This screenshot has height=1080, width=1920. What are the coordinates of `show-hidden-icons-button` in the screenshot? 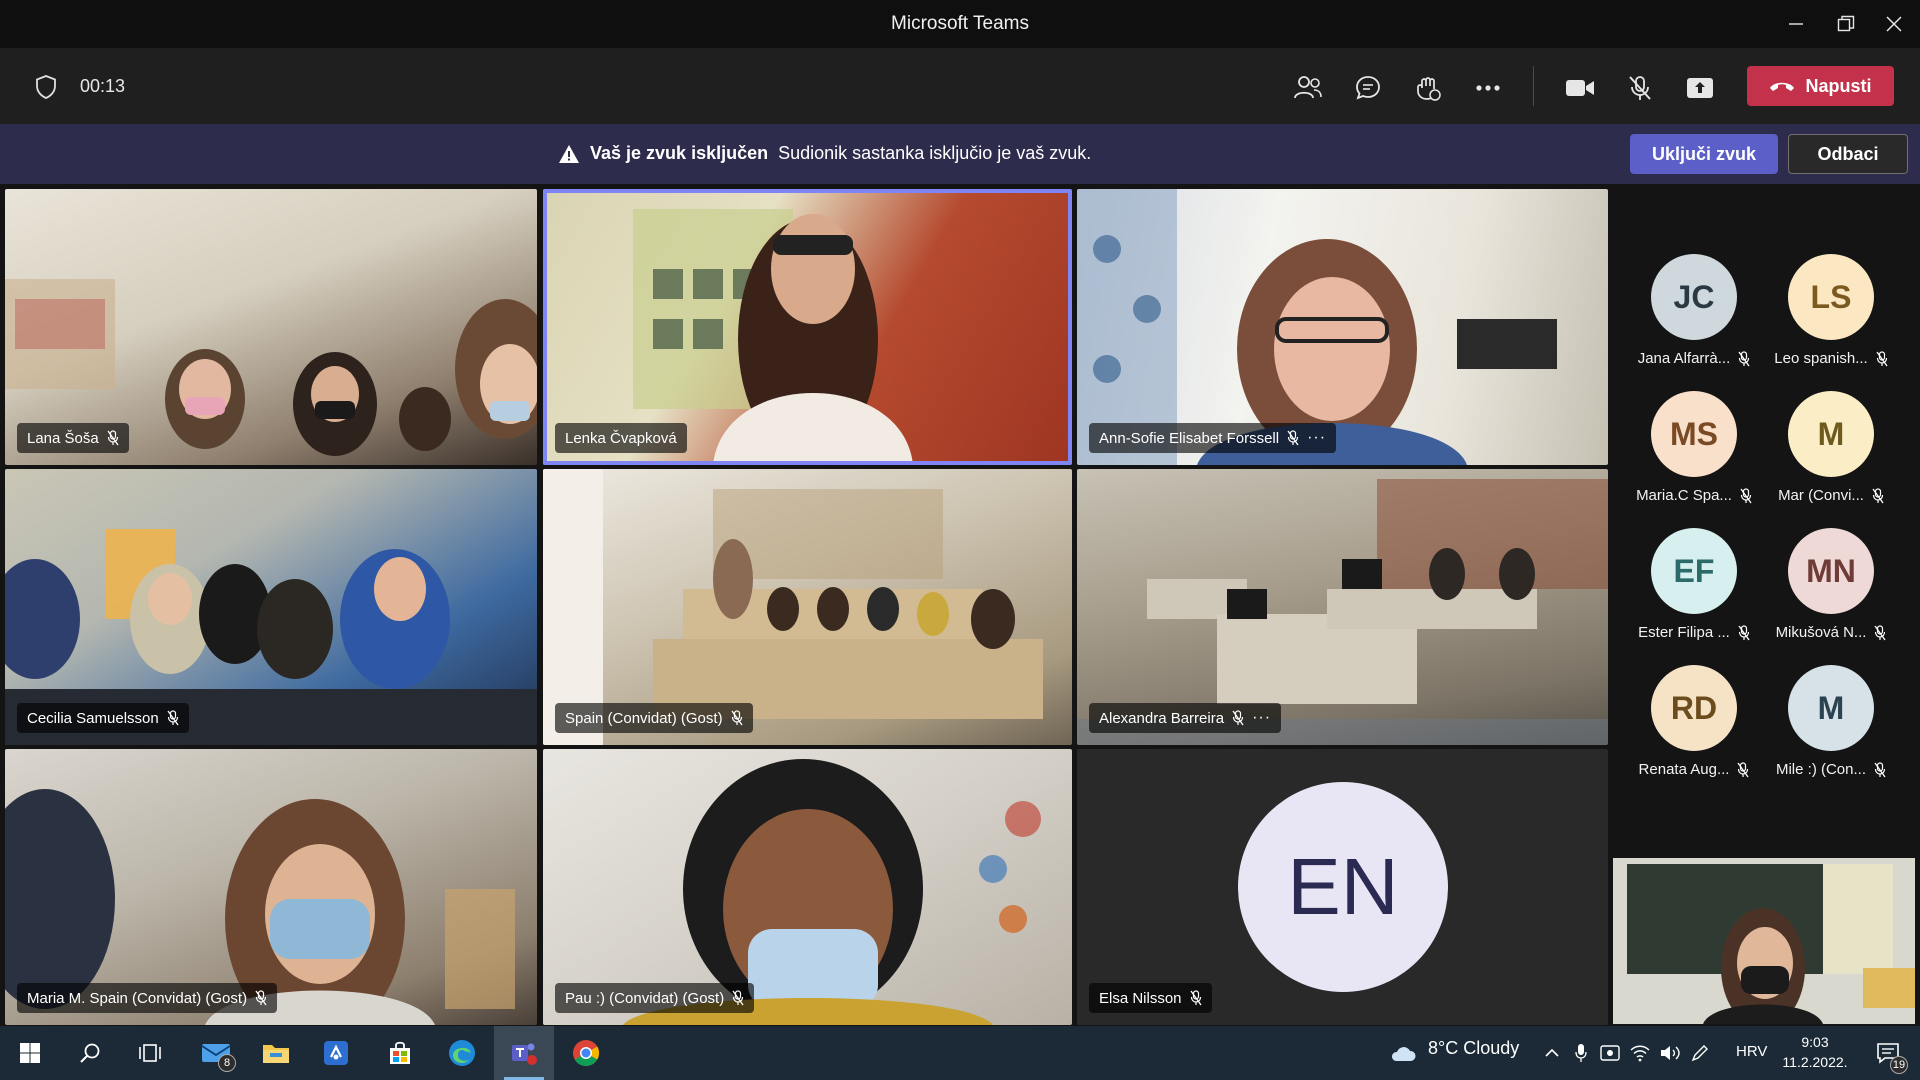 It's located at (1552, 1053).